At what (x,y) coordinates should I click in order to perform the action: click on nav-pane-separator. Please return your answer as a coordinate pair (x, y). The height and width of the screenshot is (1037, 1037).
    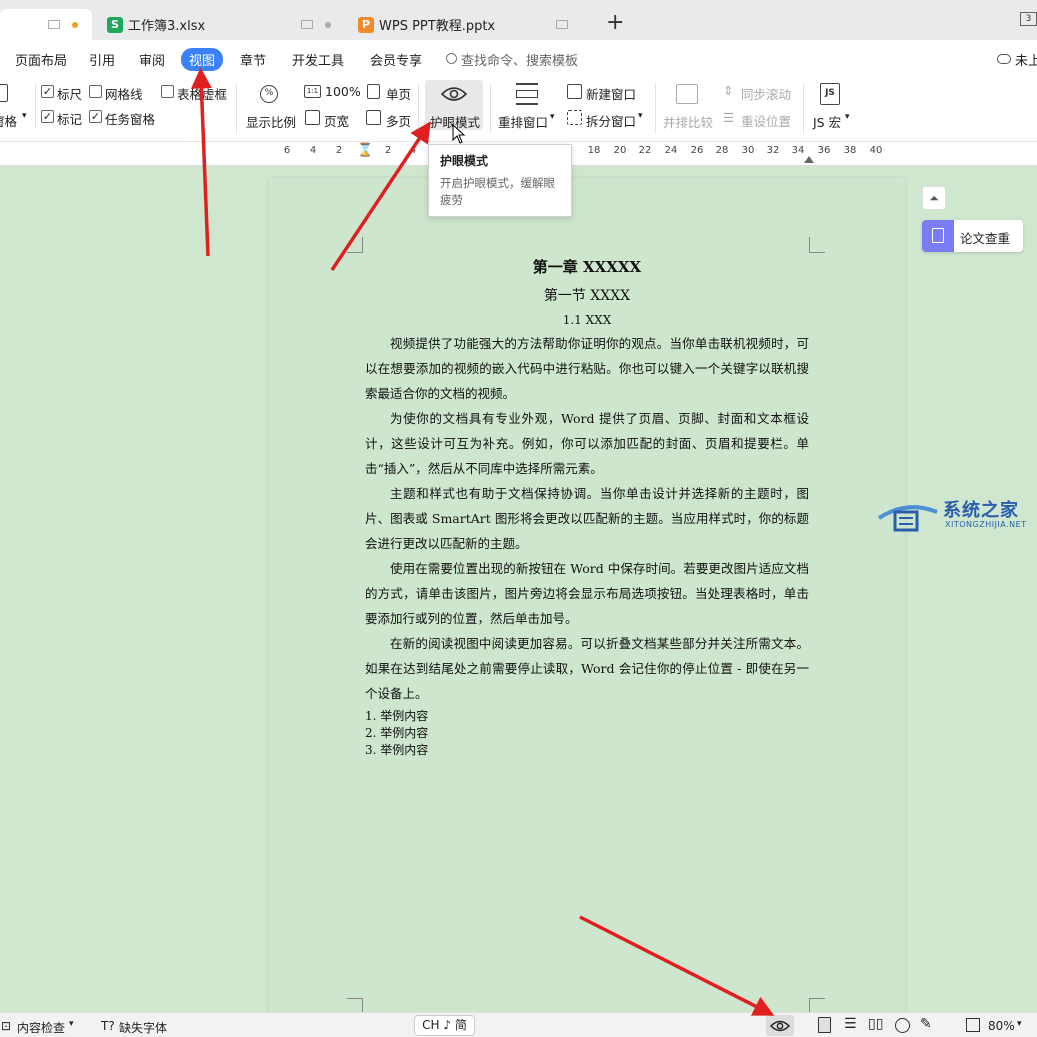
    Looking at the image, I should click on (35, 106).